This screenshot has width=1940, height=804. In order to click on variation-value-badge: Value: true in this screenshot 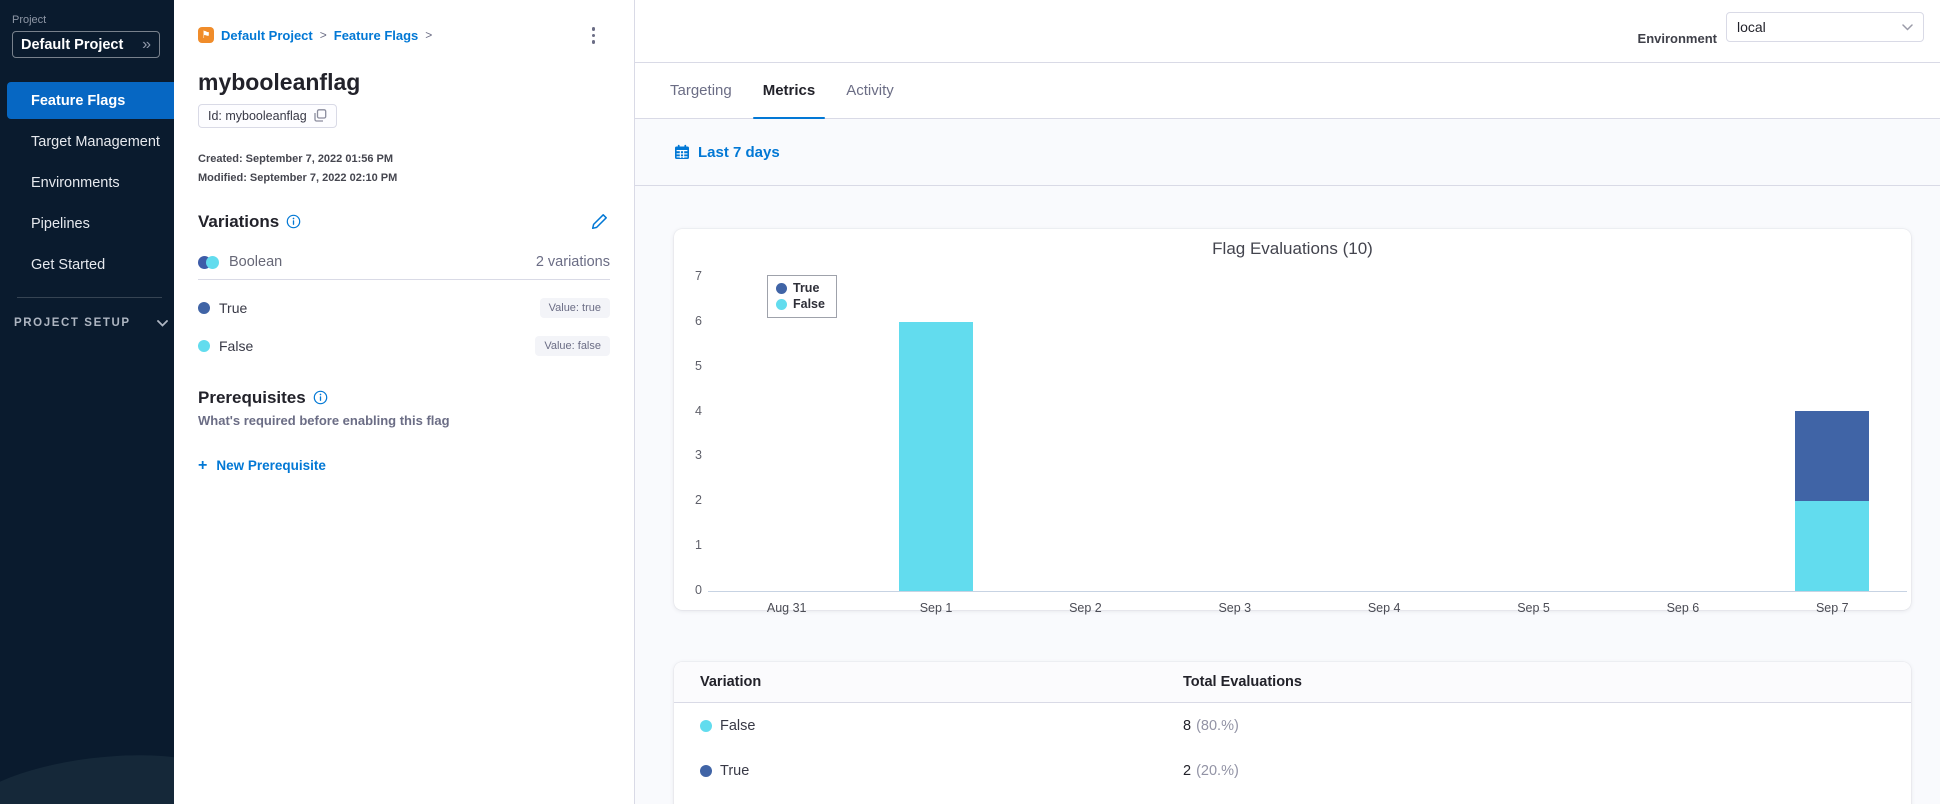, I will do `click(574, 307)`.